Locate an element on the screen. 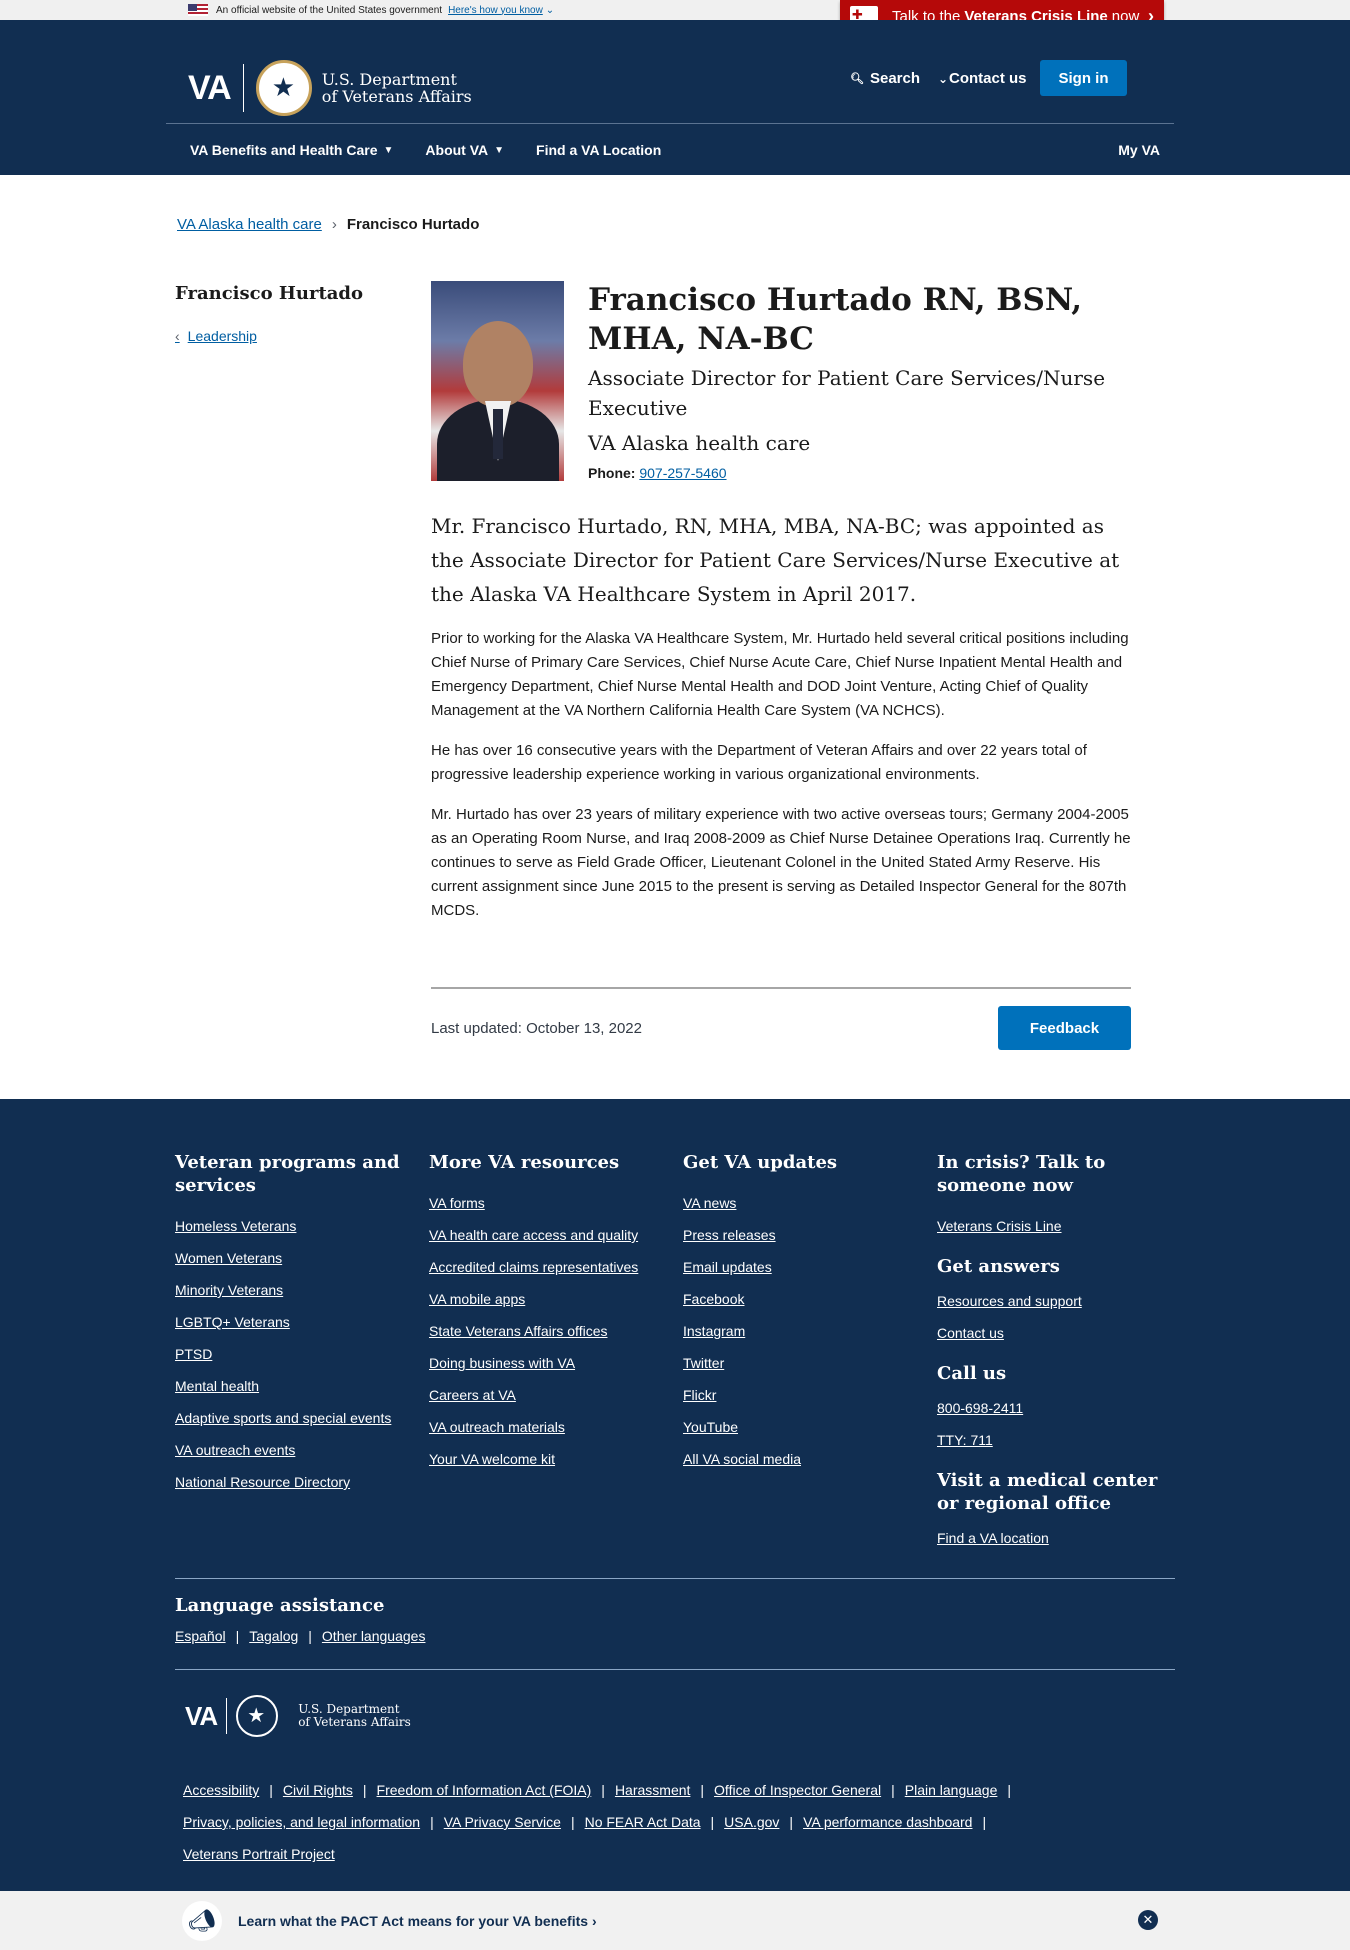  footer-bottom-link: No FEAR Act Data is located at coordinates (643, 1822).